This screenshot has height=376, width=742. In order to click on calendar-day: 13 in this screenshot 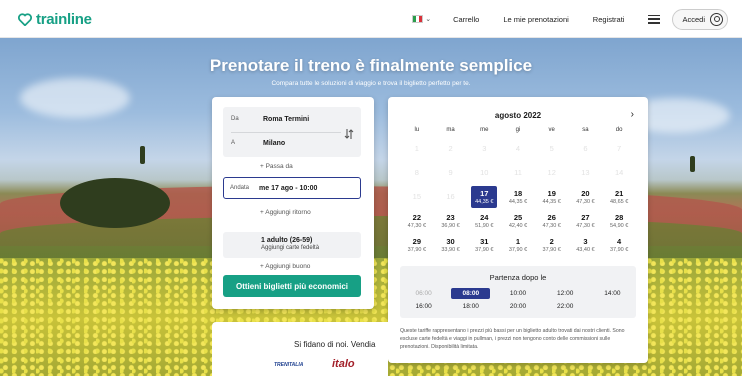, I will do `click(586, 173)`.